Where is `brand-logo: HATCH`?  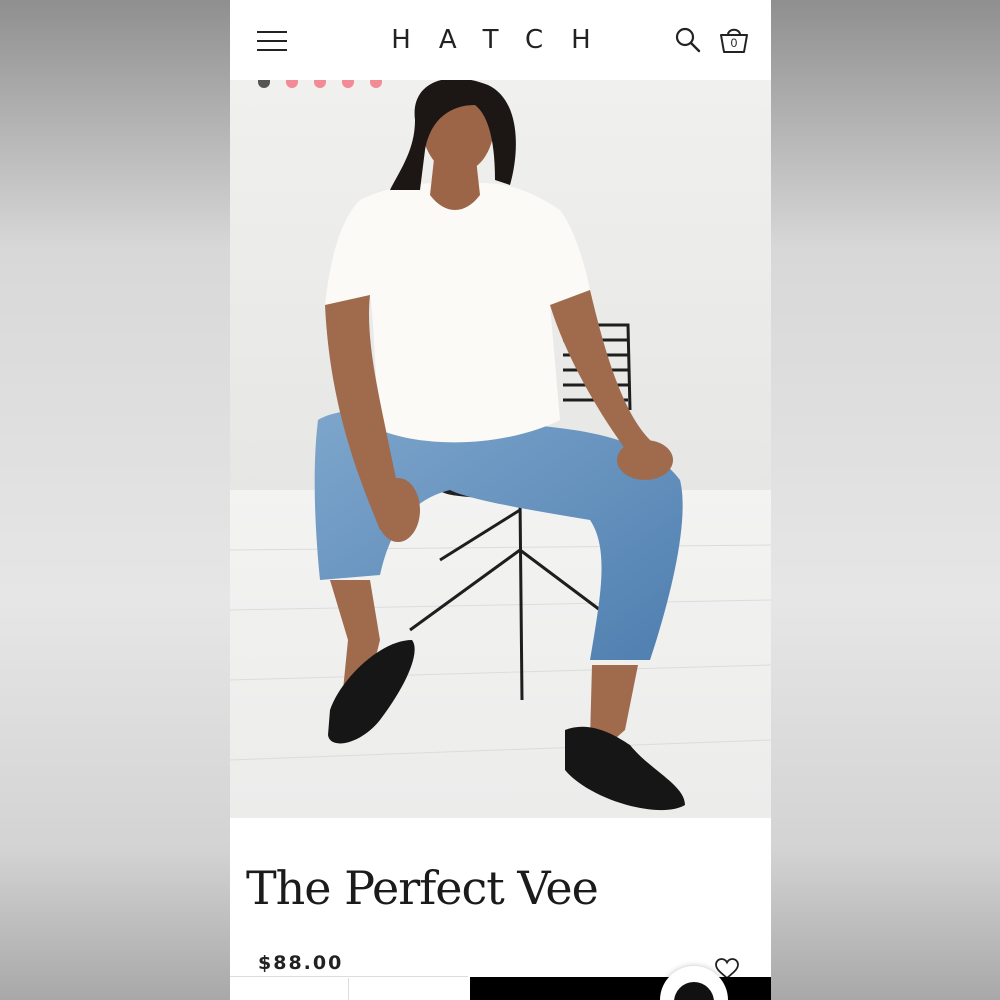 brand-logo: HATCH is located at coordinates (505, 40).